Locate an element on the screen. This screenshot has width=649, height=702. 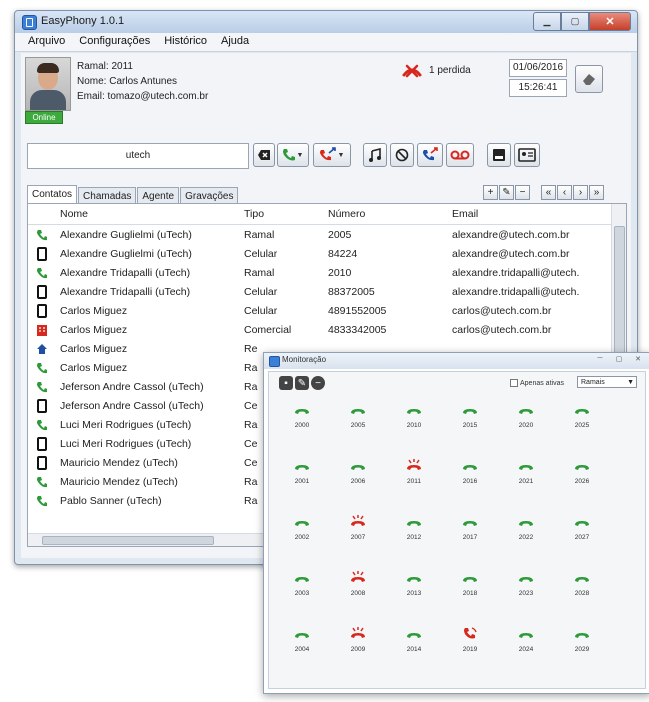
add-contact-button: + is located at coordinates (490, 192).